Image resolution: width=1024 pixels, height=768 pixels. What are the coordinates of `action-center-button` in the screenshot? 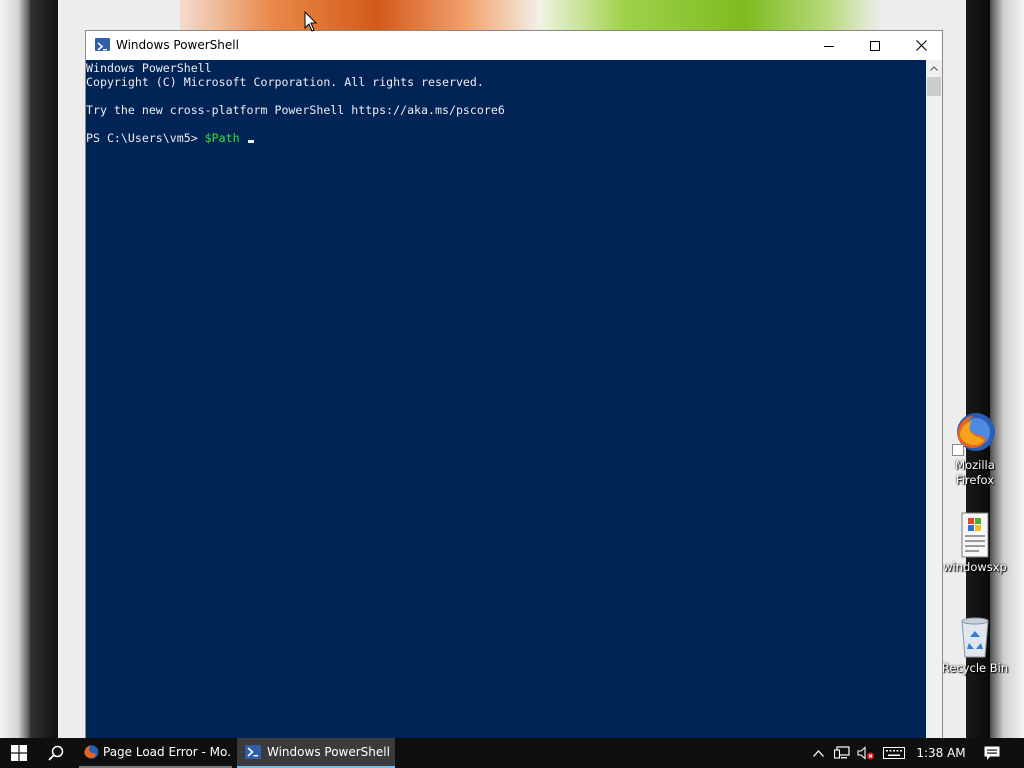 It's located at (992, 753).